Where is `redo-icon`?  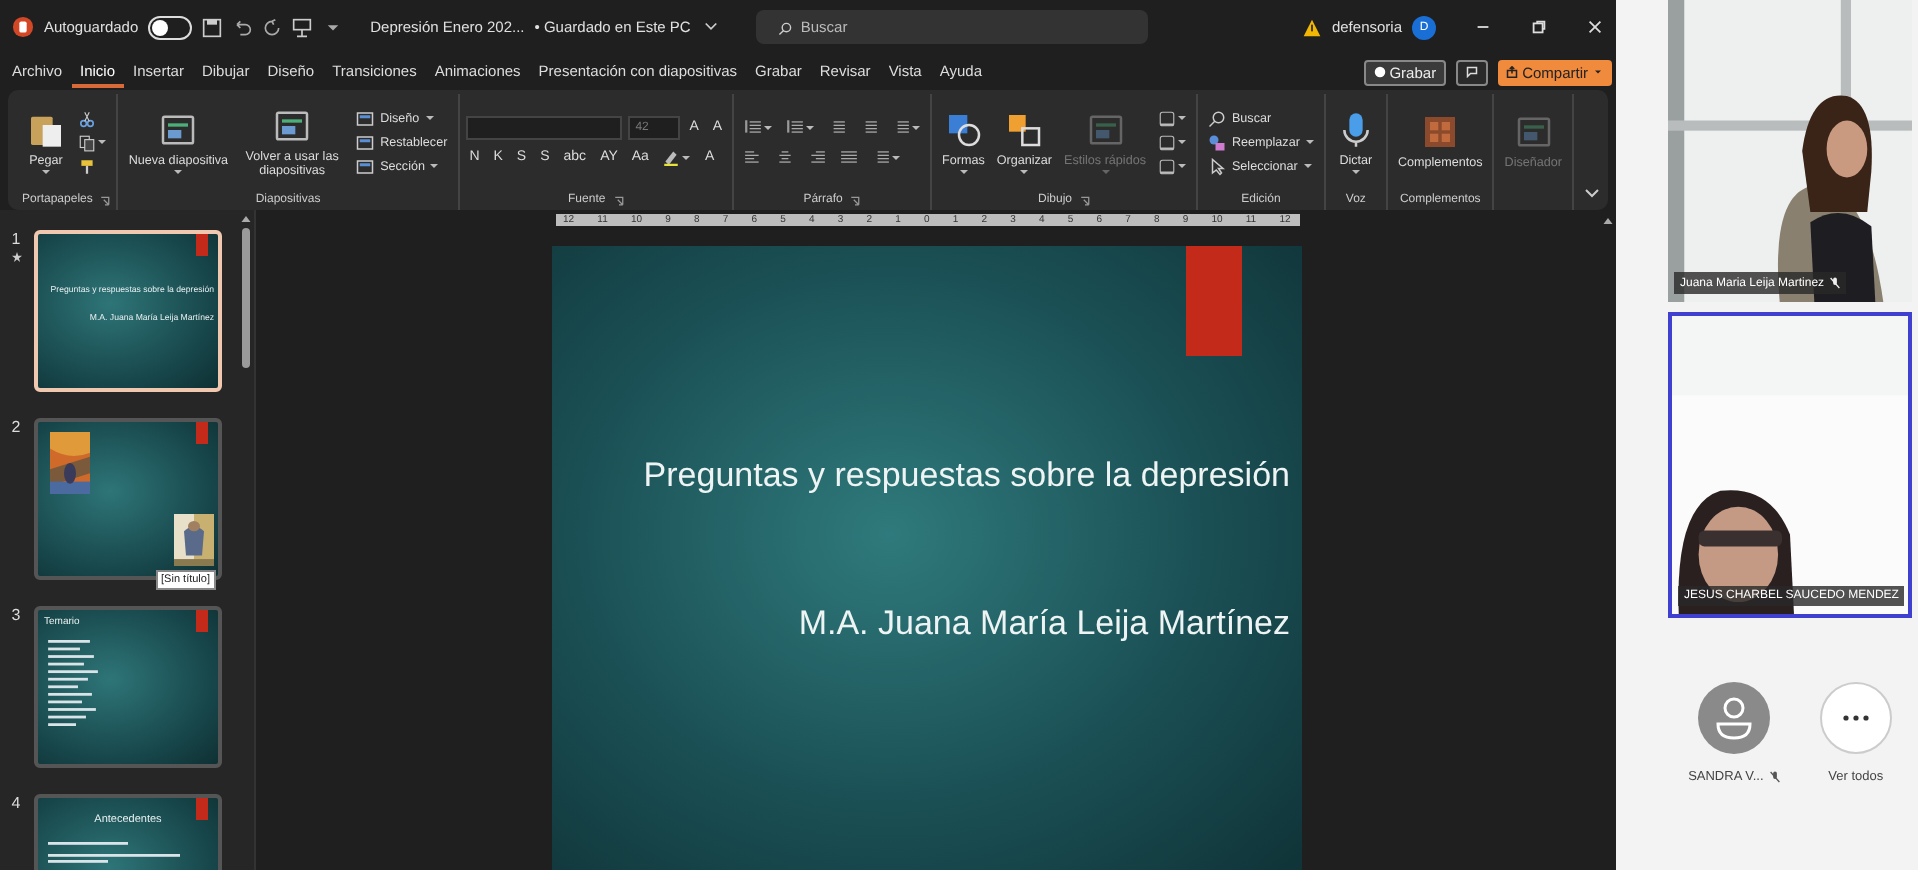
redo-icon is located at coordinates (272, 27).